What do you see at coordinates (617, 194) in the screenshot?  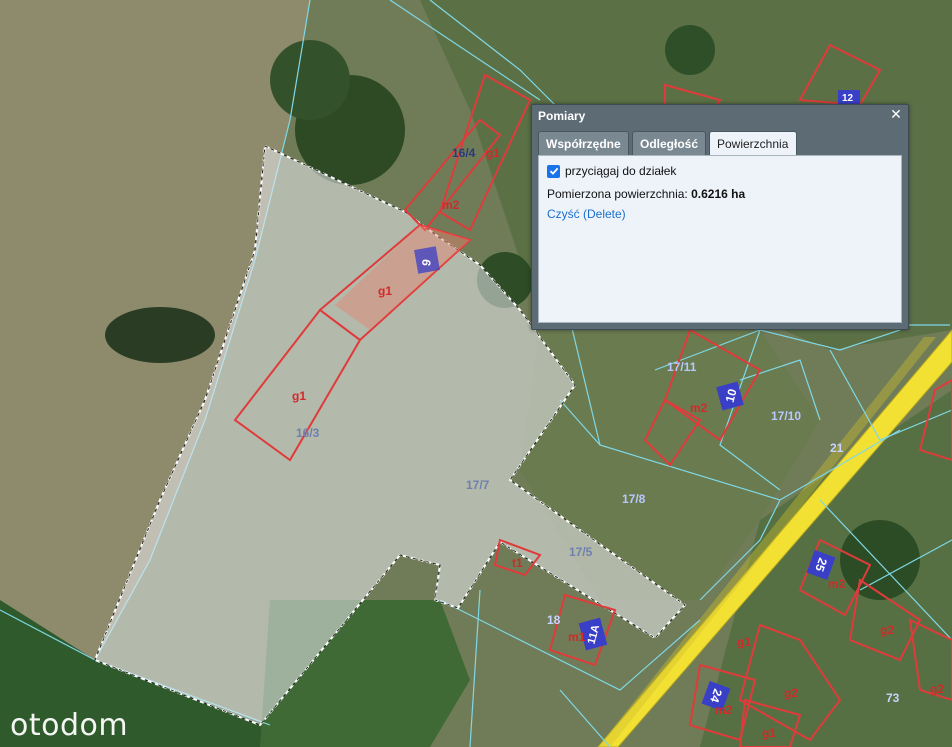 I see `area-label: Pomierzona powierzchnia:` at bounding box center [617, 194].